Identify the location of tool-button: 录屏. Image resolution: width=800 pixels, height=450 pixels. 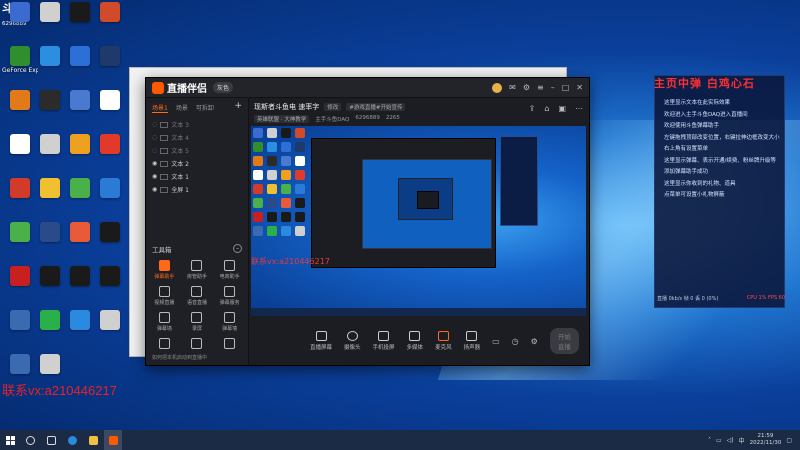
(197, 322).